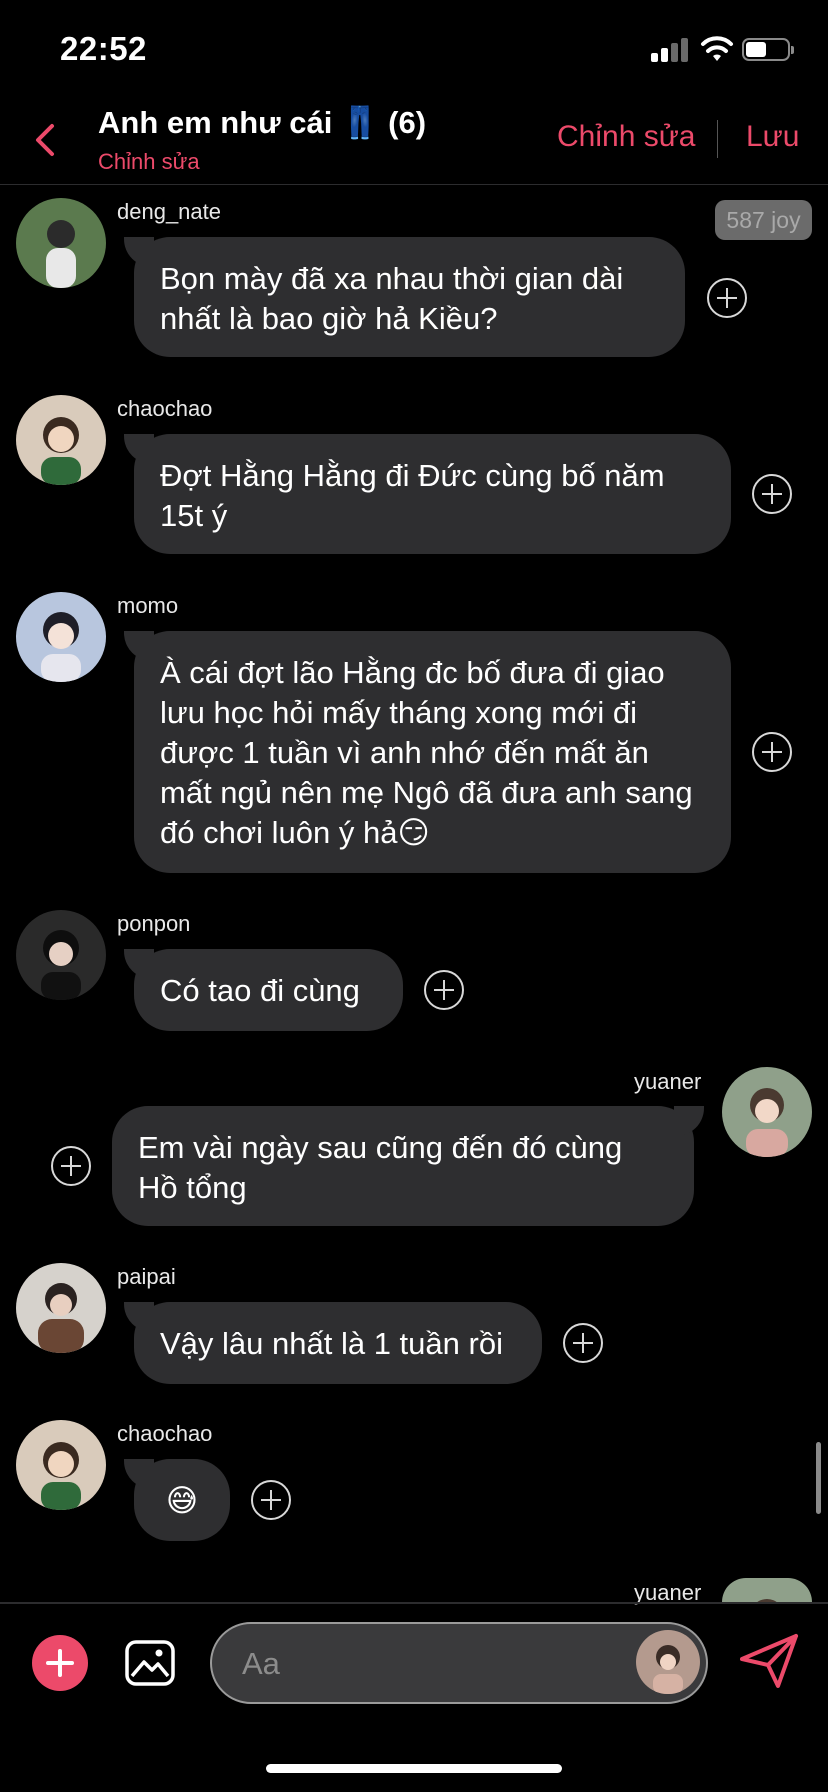  I want to click on composer-divider, so click(414, 1603).